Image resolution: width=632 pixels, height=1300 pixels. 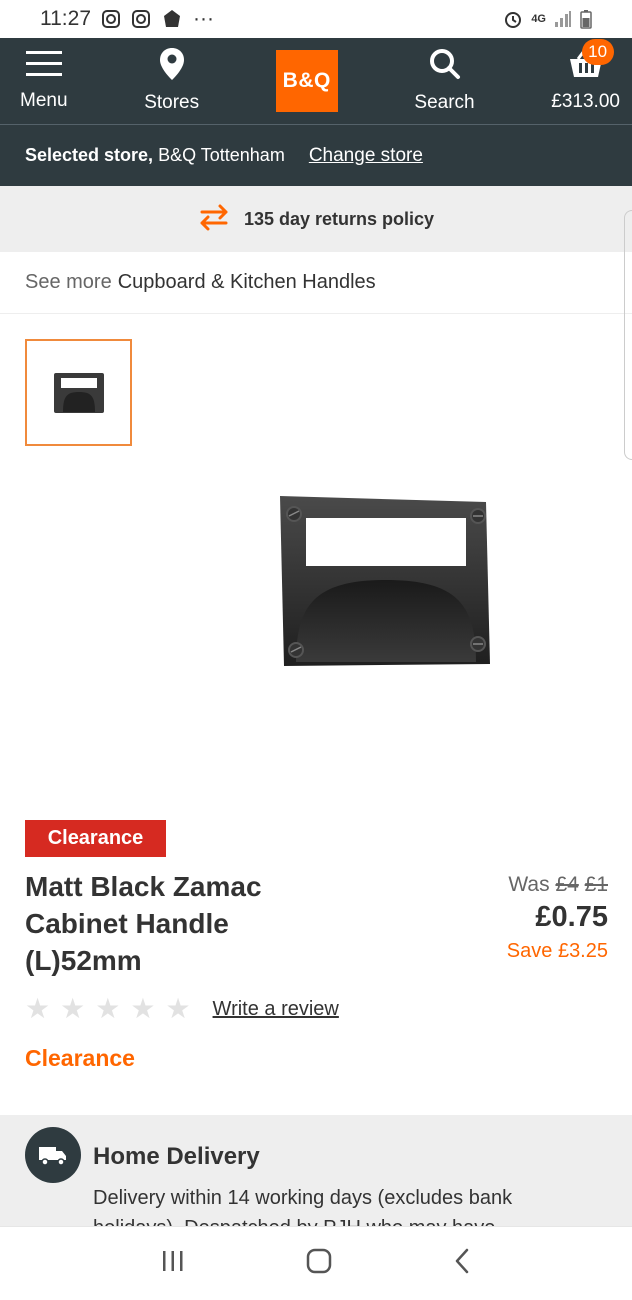 What do you see at coordinates (529, 884) in the screenshot?
I see `was-label: Was` at bounding box center [529, 884].